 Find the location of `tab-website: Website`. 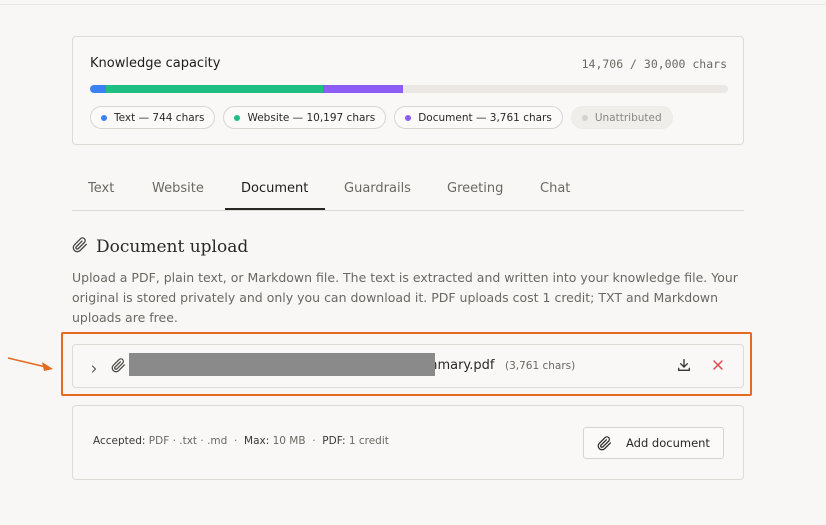

tab-website: Website is located at coordinates (178, 188).